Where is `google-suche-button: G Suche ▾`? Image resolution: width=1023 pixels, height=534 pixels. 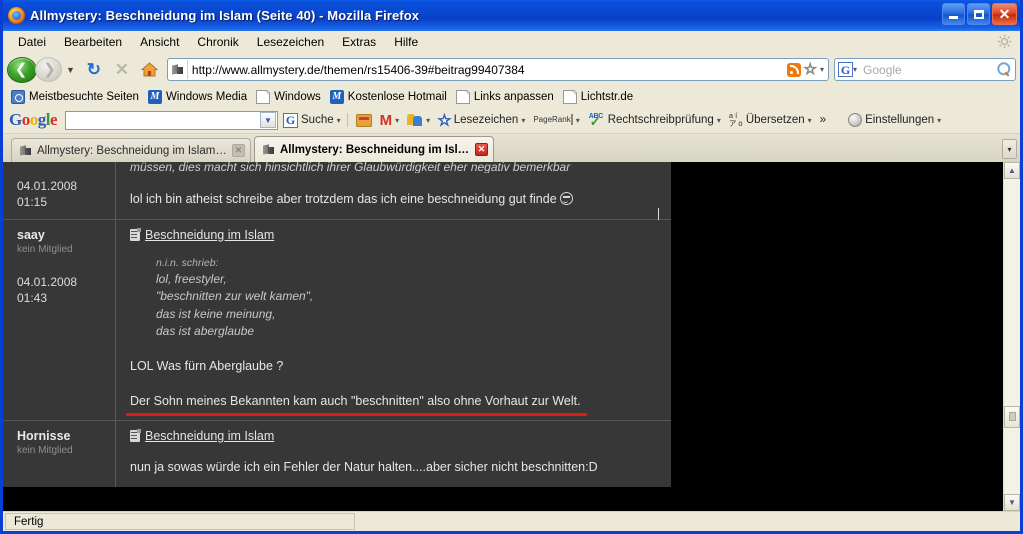
google-suche-button: G Suche ▾ is located at coordinates (311, 120).